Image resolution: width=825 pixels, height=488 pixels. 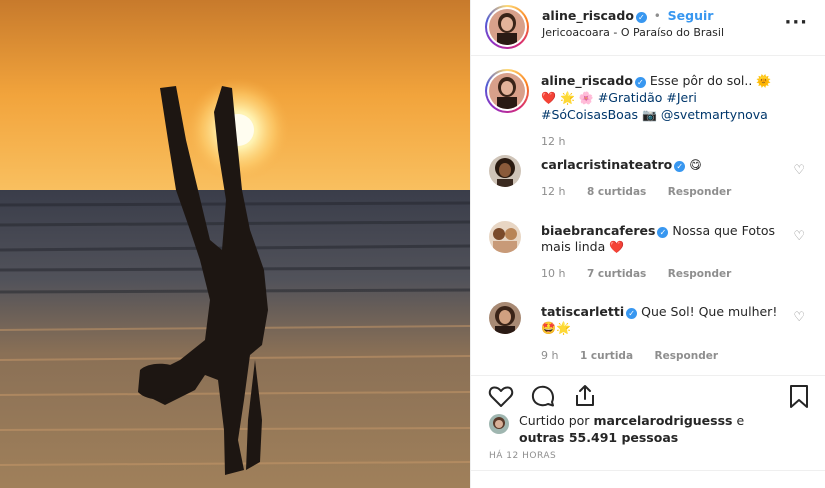 I want to click on add-comment-bar, so click(x=648, y=479).